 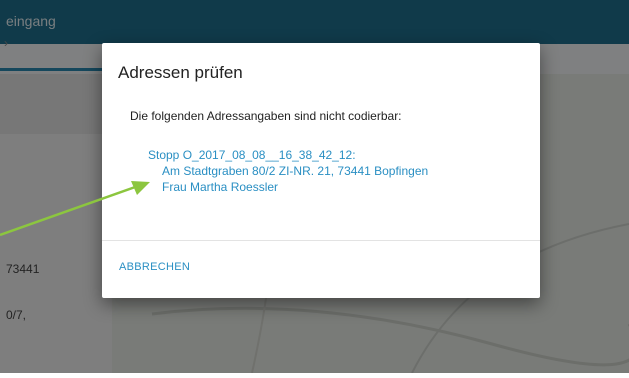 What do you see at coordinates (154, 267) in the screenshot?
I see `cancel-button: ABBRECHEN` at bounding box center [154, 267].